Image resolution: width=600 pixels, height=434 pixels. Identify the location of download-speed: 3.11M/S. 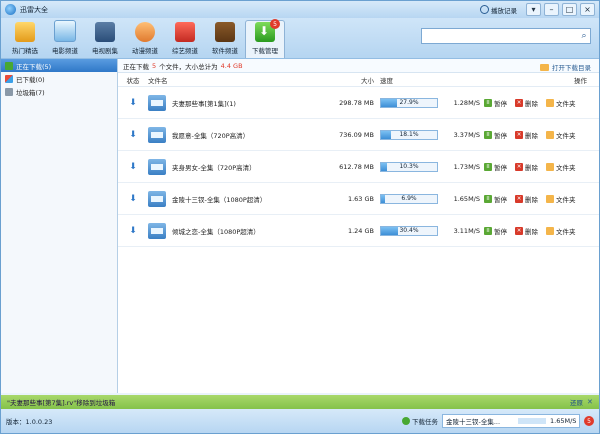
(466, 230).